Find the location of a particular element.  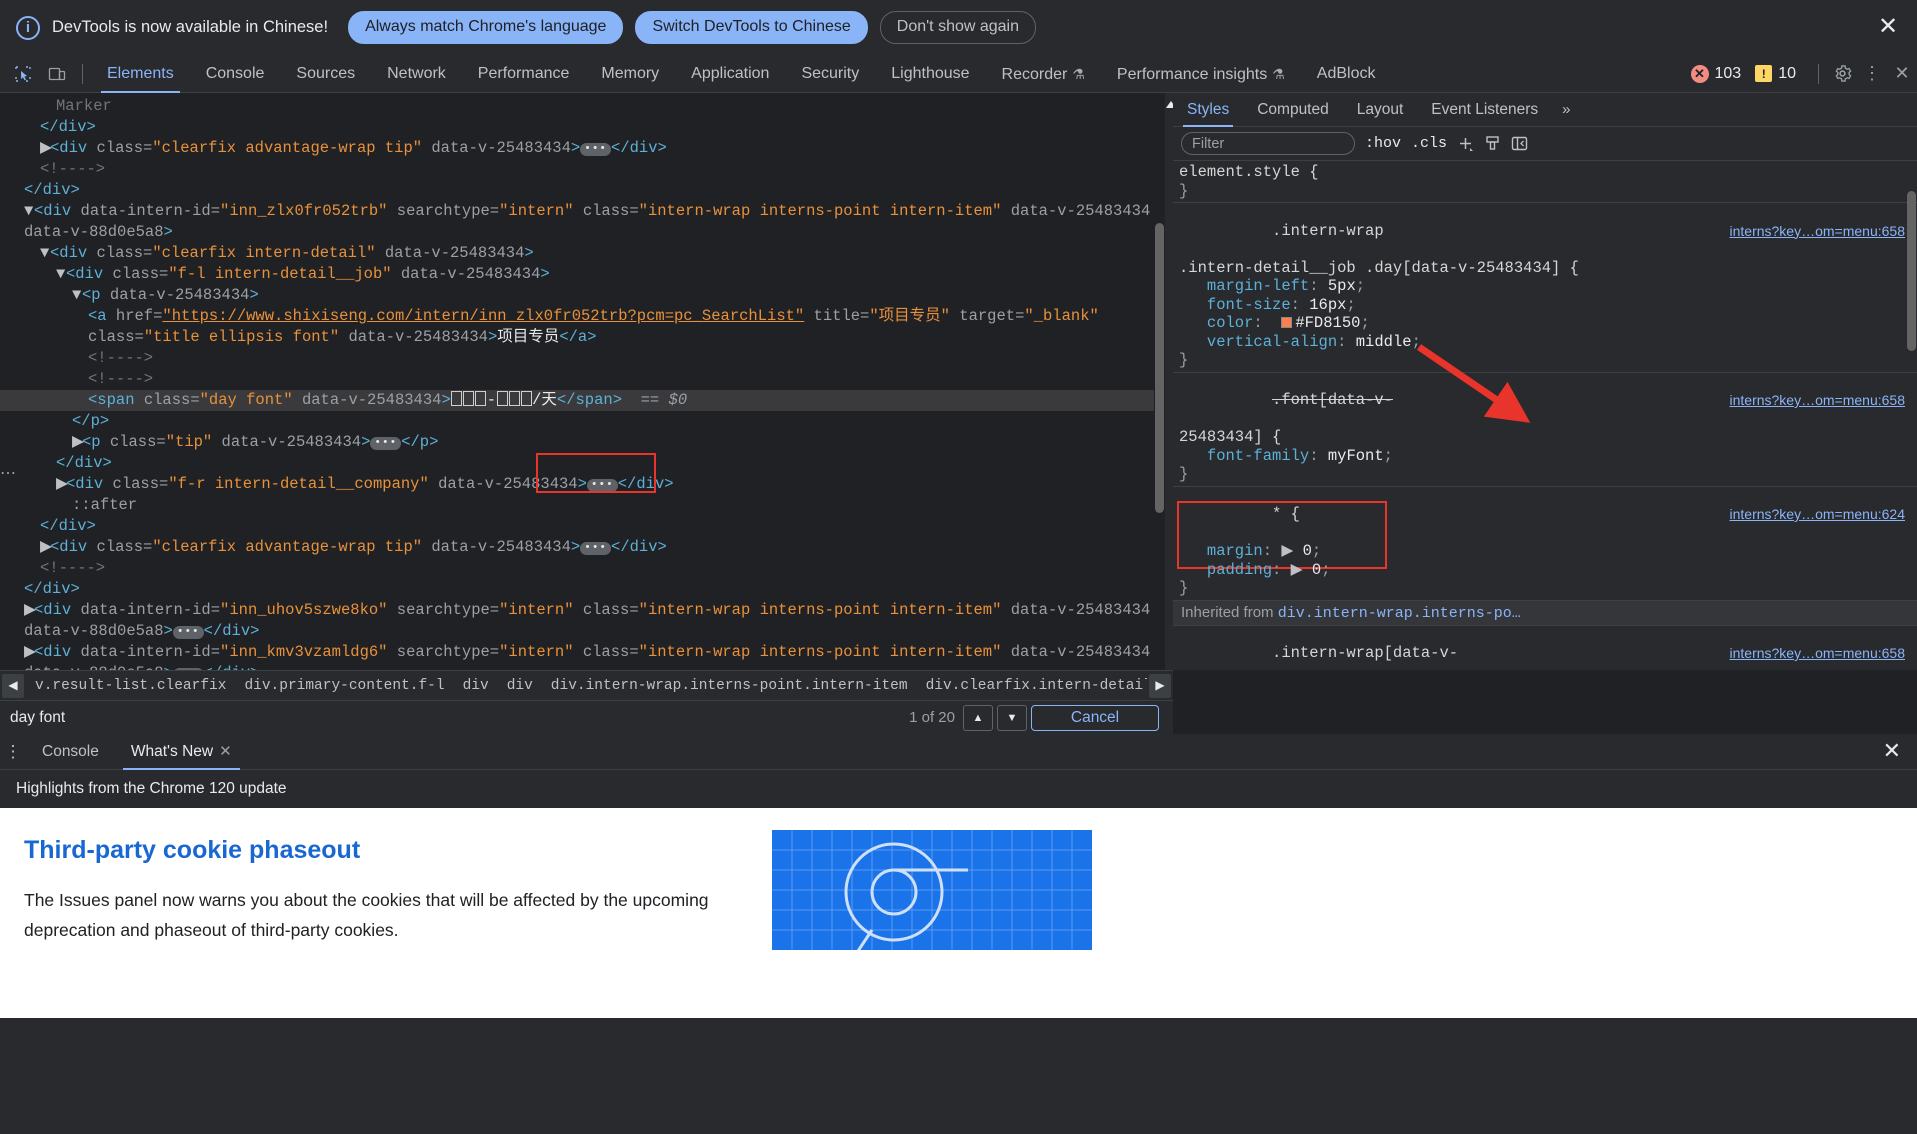

dom-node-row: ::after is located at coordinates (582, 505).